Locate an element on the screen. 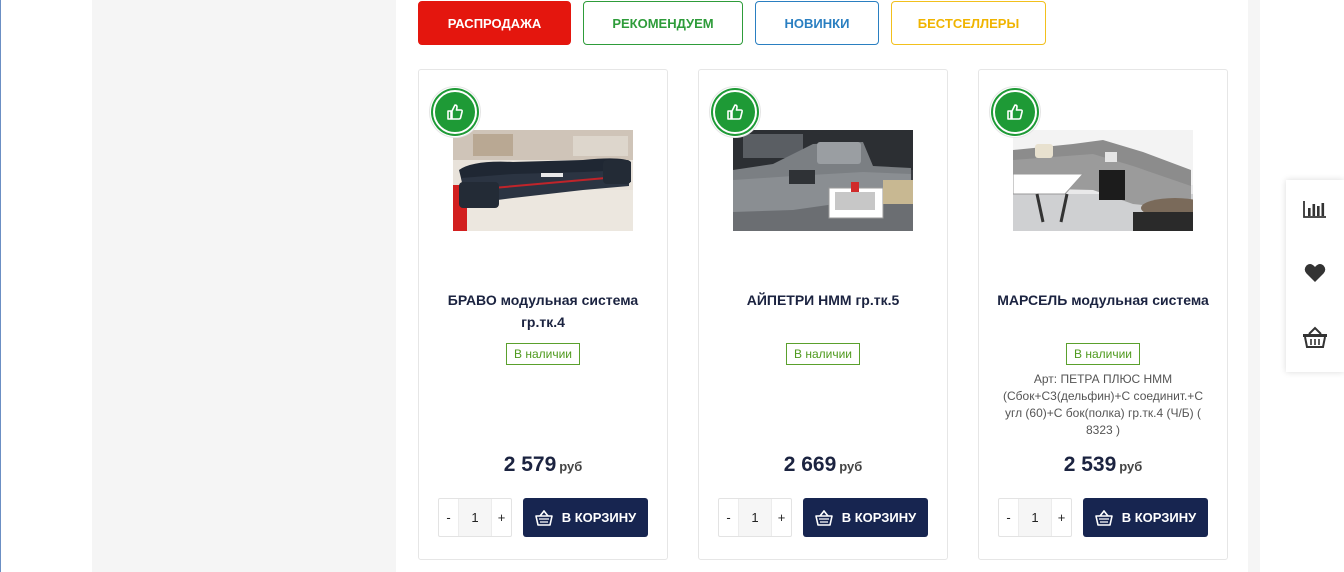 Image resolution: width=1344 pixels, height=572 pixels. favorites-button is located at coordinates (1315, 273).